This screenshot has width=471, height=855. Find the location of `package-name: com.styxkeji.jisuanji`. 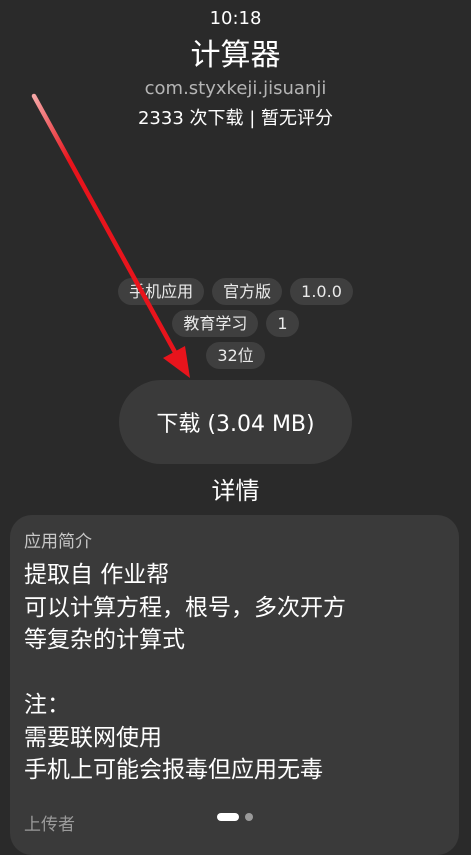

package-name: com.styxkeji.jisuanji is located at coordinates (235, 88).